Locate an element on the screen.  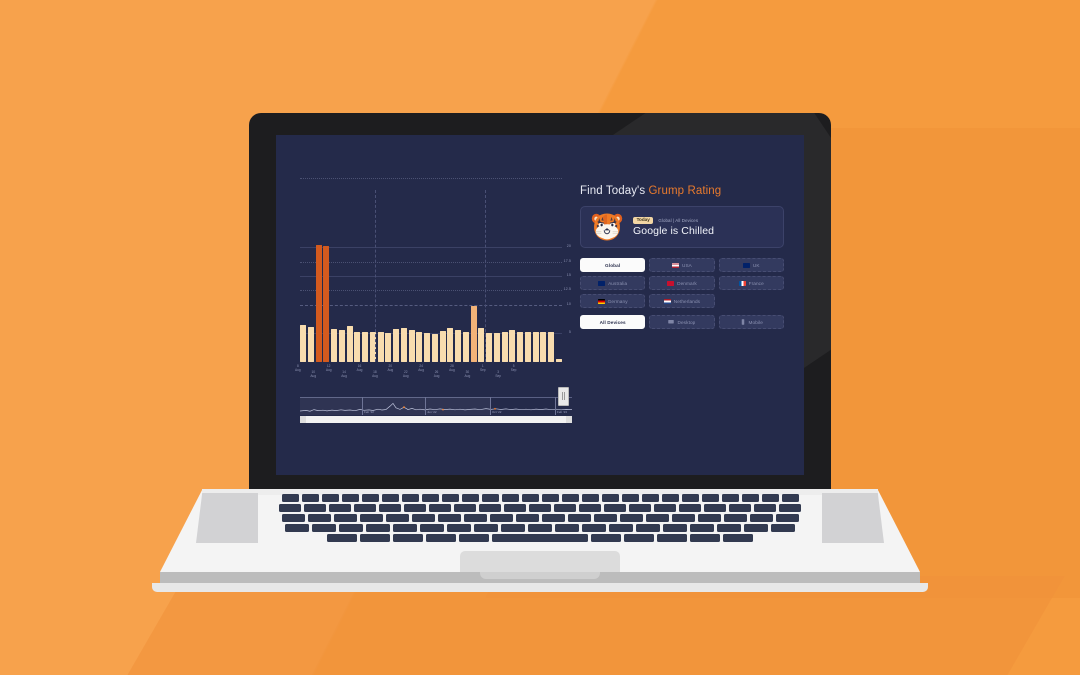
navigator-scroll-left-button is located at coordinates (303, 419).